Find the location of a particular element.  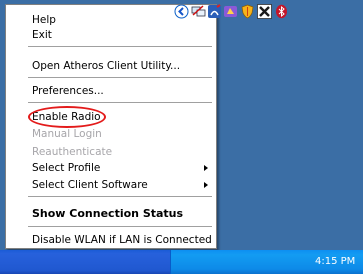

chevron-left-icon is located at coordinates (181, 11).